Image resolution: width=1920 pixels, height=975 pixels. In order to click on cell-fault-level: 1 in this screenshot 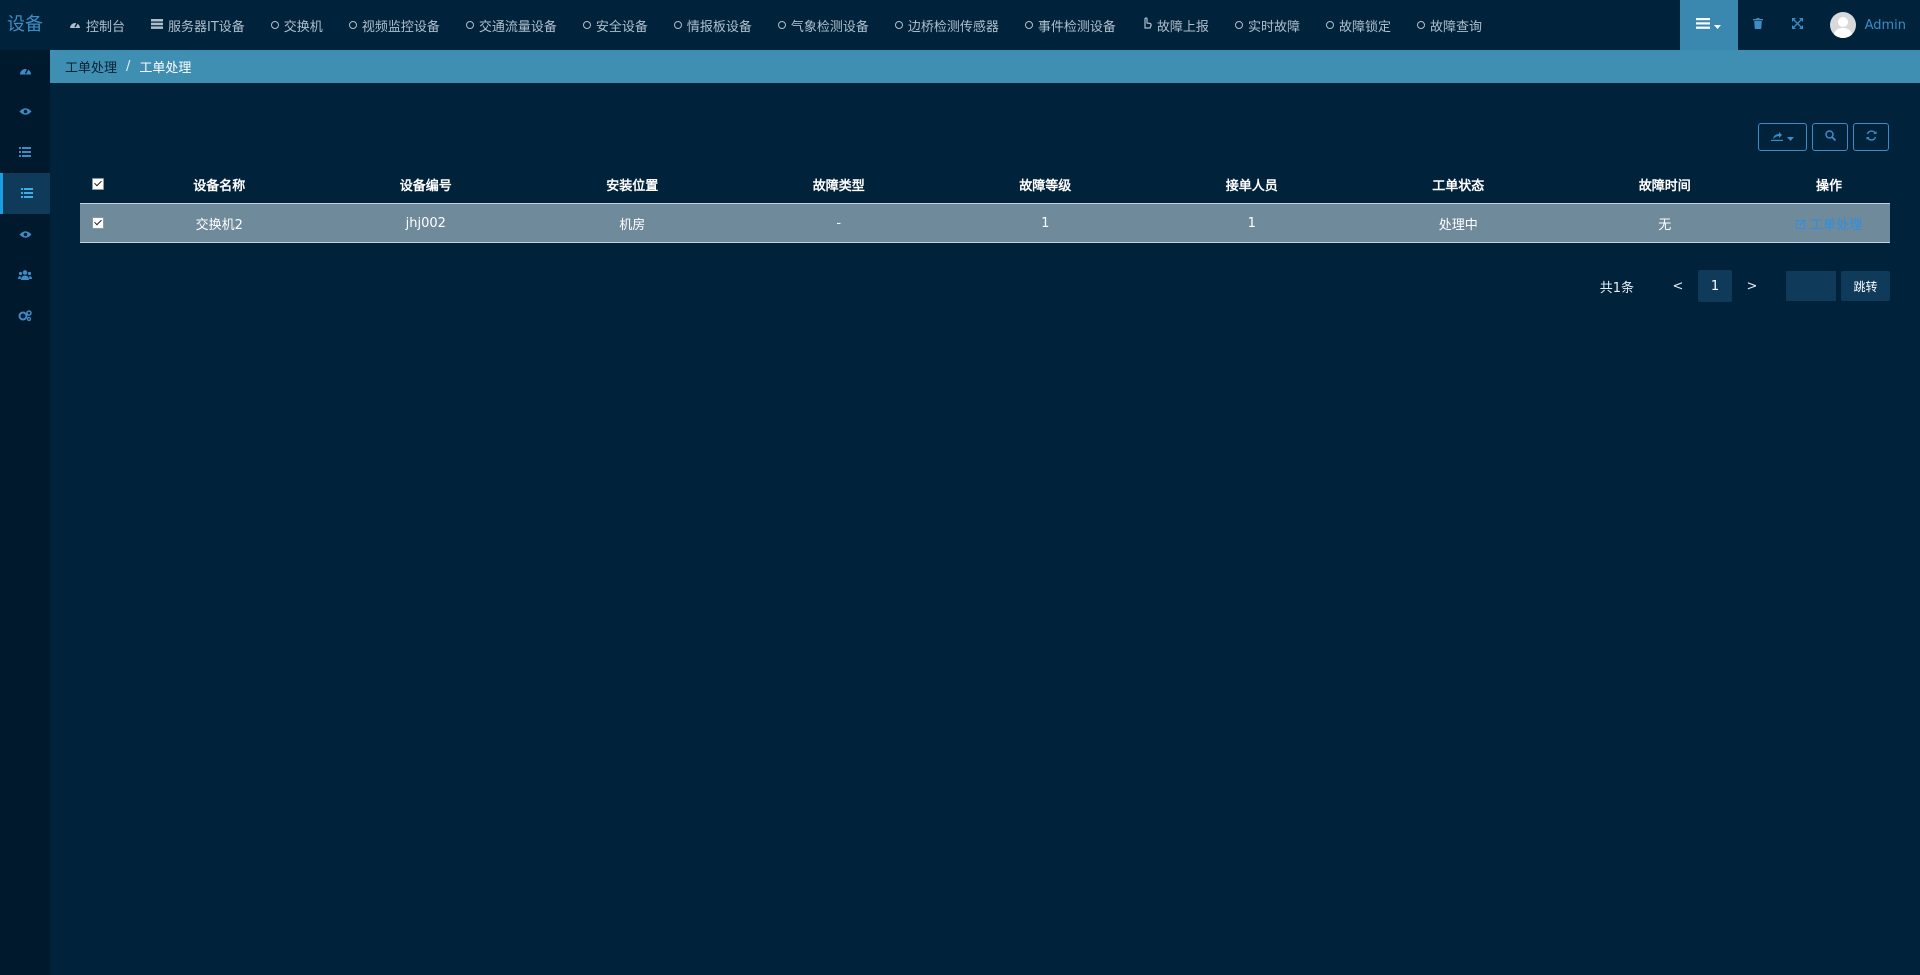, I will do `click(1045, 223)`.